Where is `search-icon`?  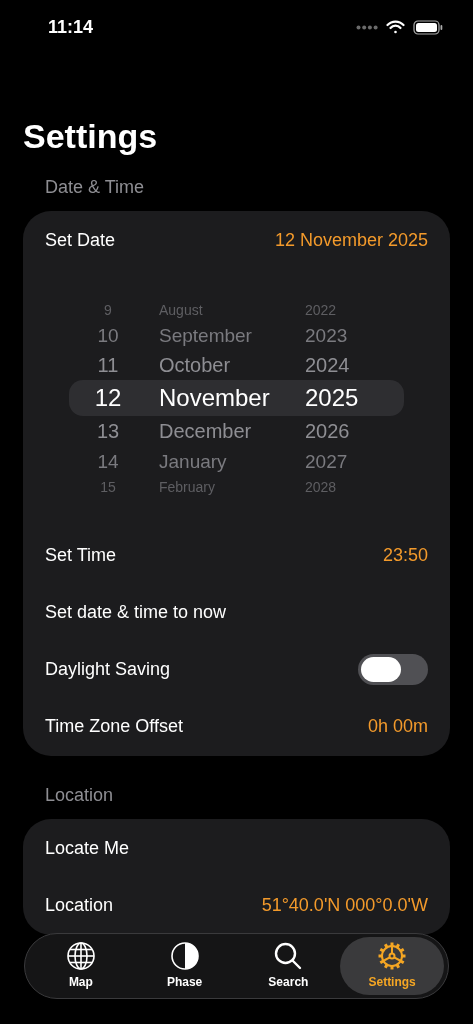 search-icon is located at coordinates (288, 956).